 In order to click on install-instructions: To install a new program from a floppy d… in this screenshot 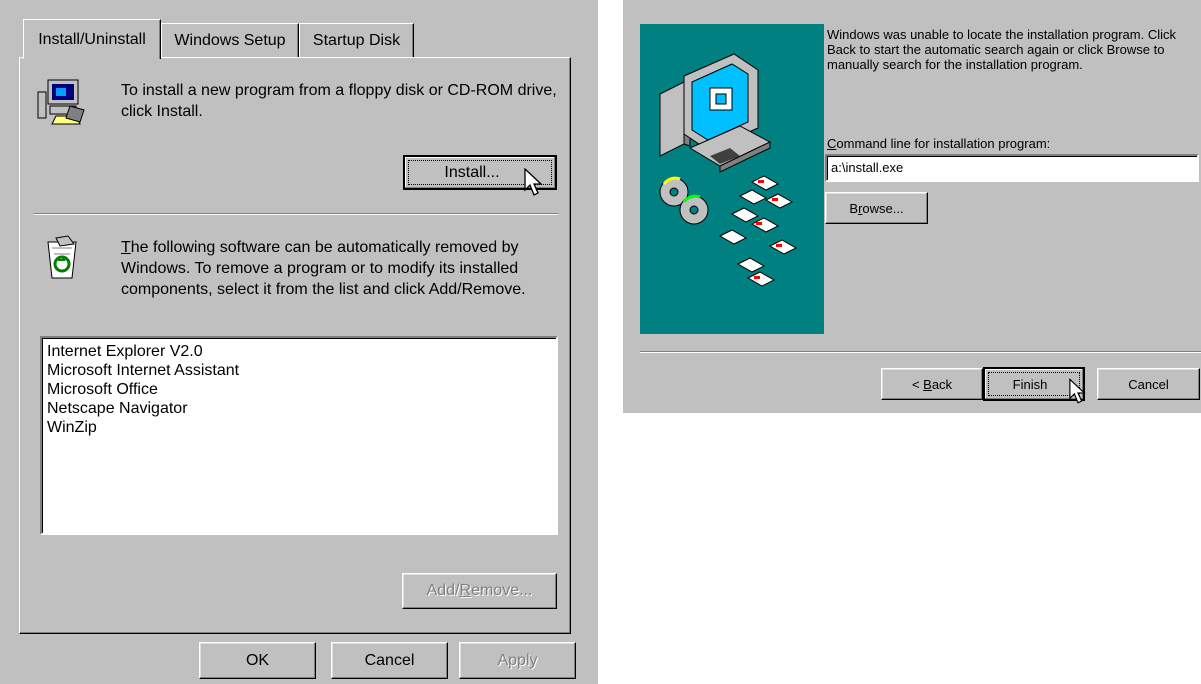, I will do `click(339, 101)`.